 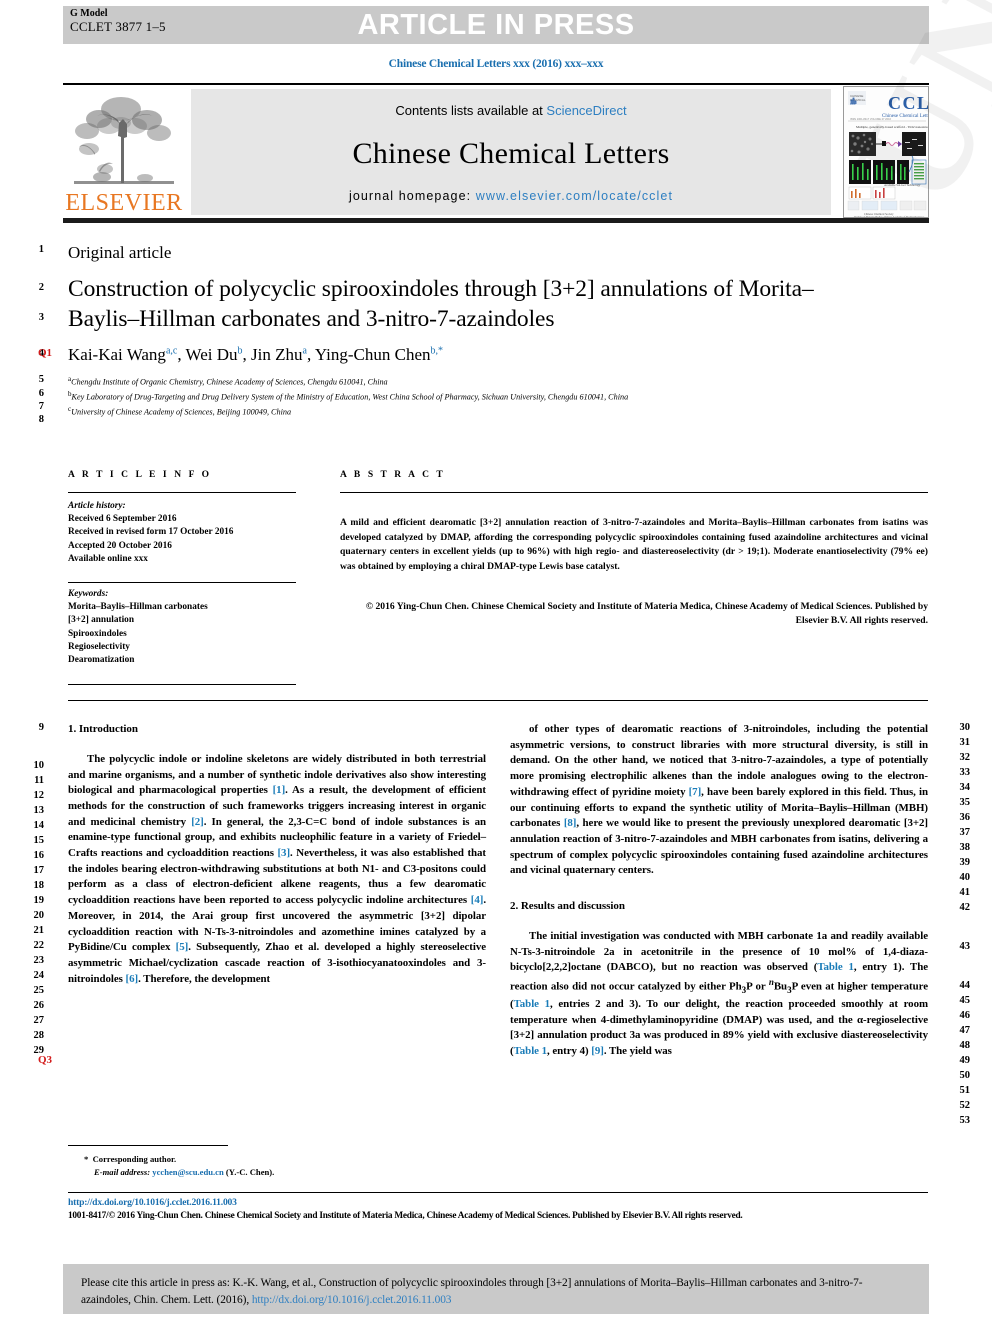 I want to click on email-label: E-mail address:, so click(x=122, y=1171).